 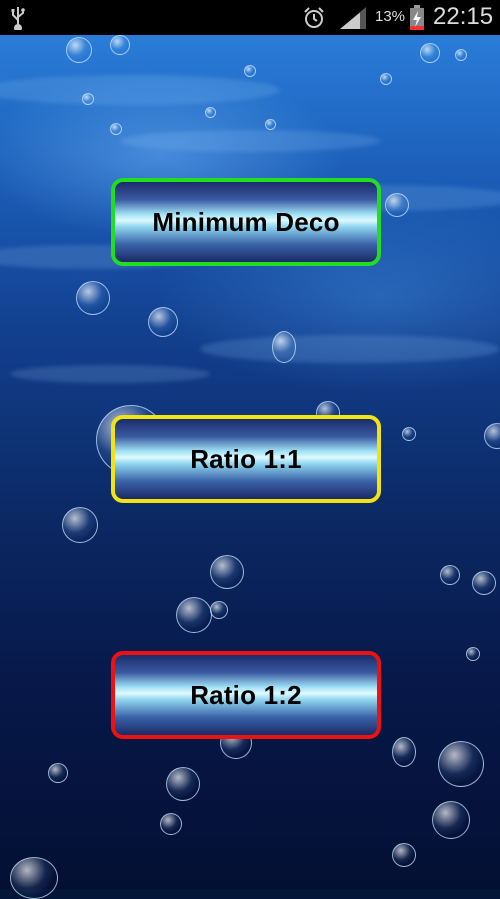 I want to click on ratio-1-2-button: Ratio 1:2, so click(x=246, y=695).